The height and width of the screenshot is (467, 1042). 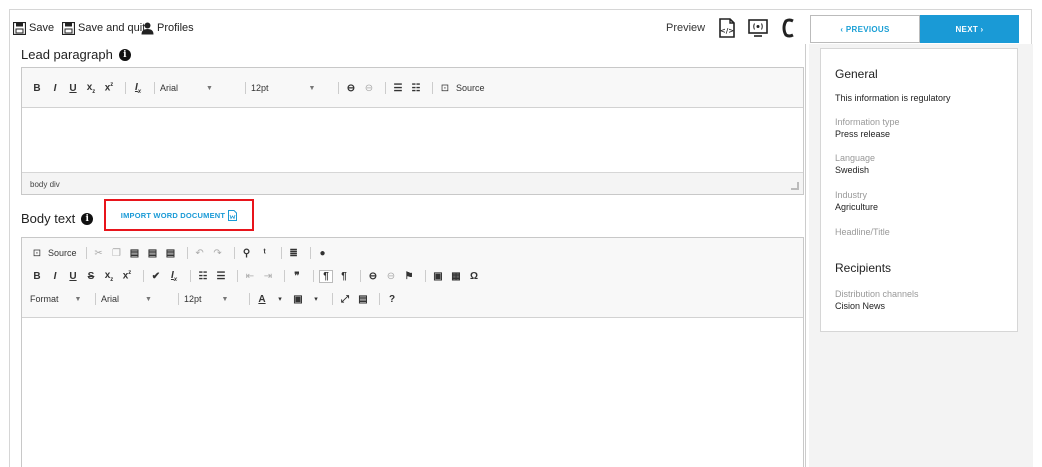 I want to click on indent-icon: ⇥, so click(x=268, y=276).